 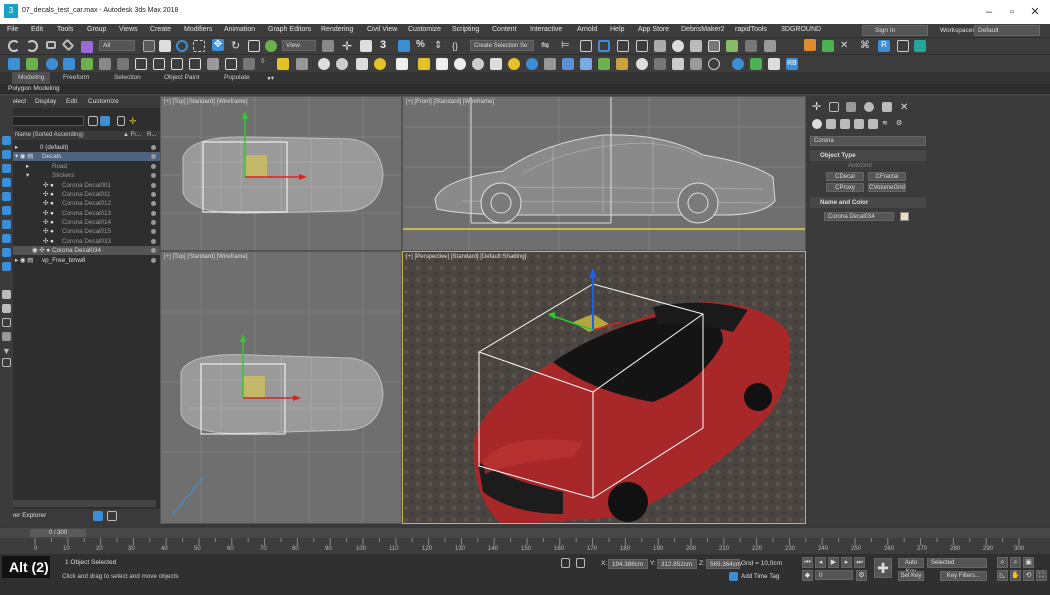 What do you see at coordinates (254, 46) in the screenshot?
I see `select-scale-icon` at bounding box center [254, 46].